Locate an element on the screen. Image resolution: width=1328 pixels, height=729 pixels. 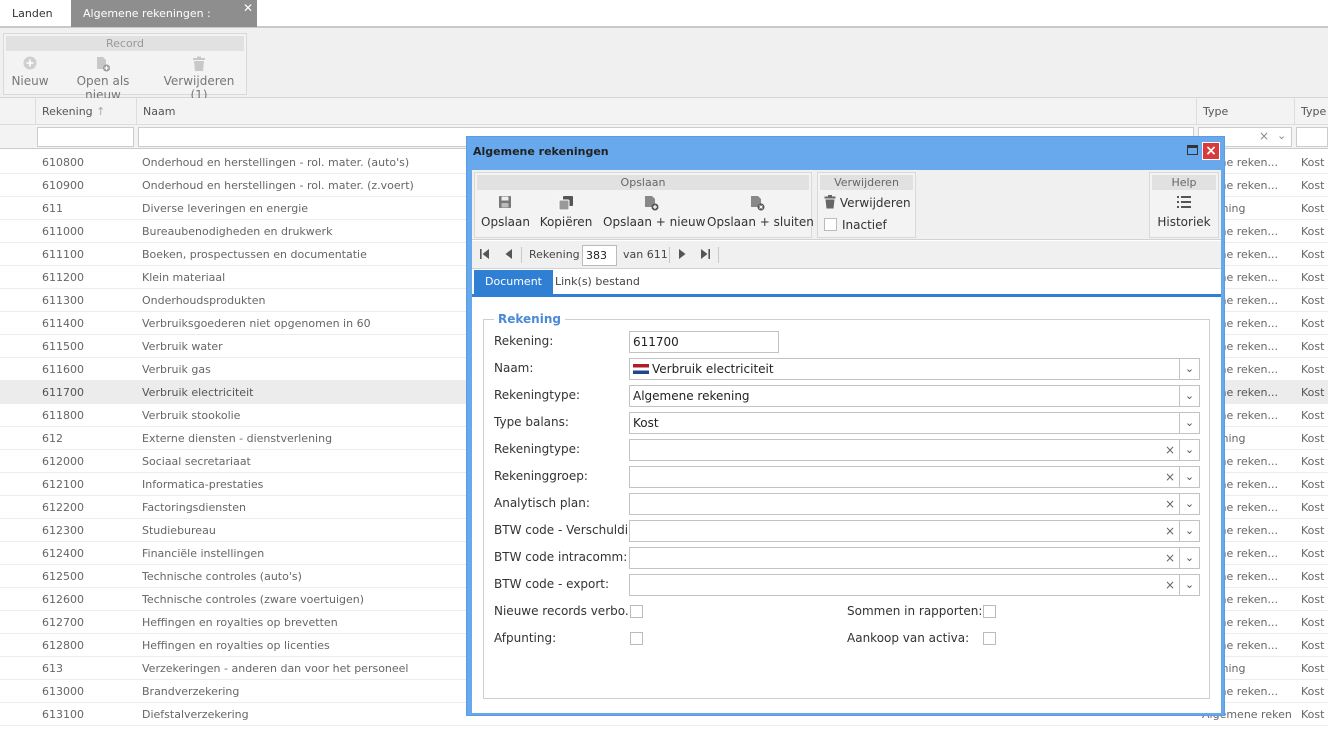
btw-intracomm-label: BTW code intracomm: is located at coordinates (561, 557).